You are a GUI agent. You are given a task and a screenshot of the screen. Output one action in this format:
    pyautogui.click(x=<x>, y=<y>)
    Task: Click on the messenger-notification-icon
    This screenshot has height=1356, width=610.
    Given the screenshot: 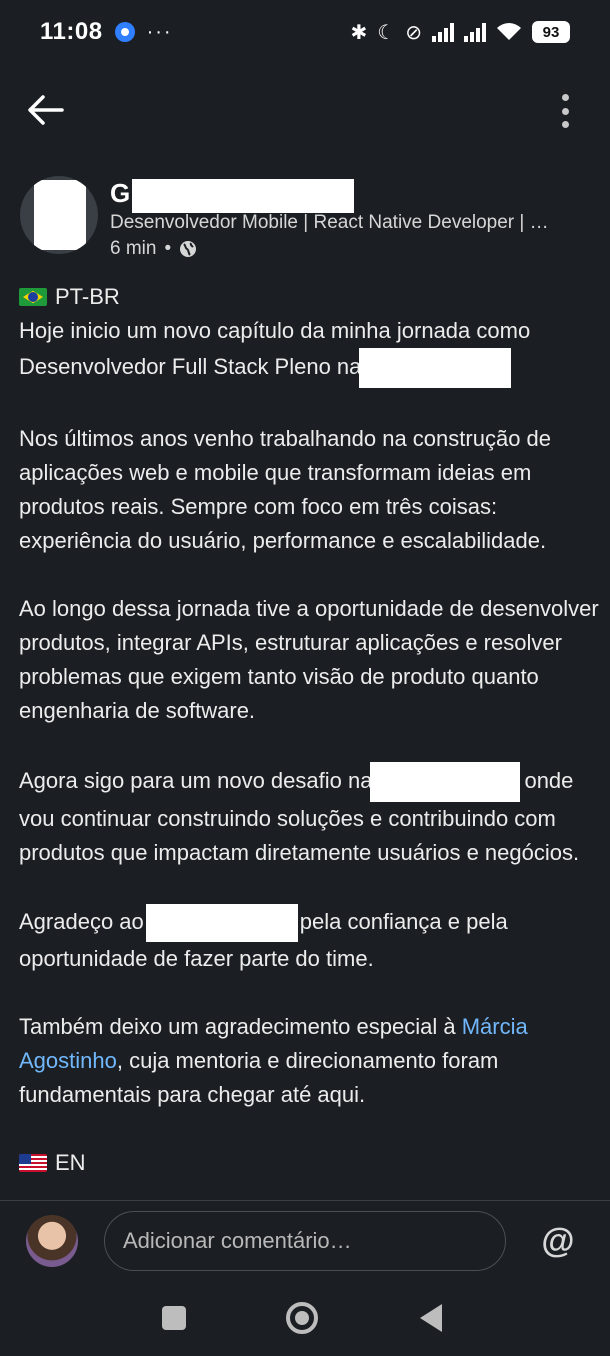 What is the action you would take?
    pyautogui.click(x=124, y=32)
    